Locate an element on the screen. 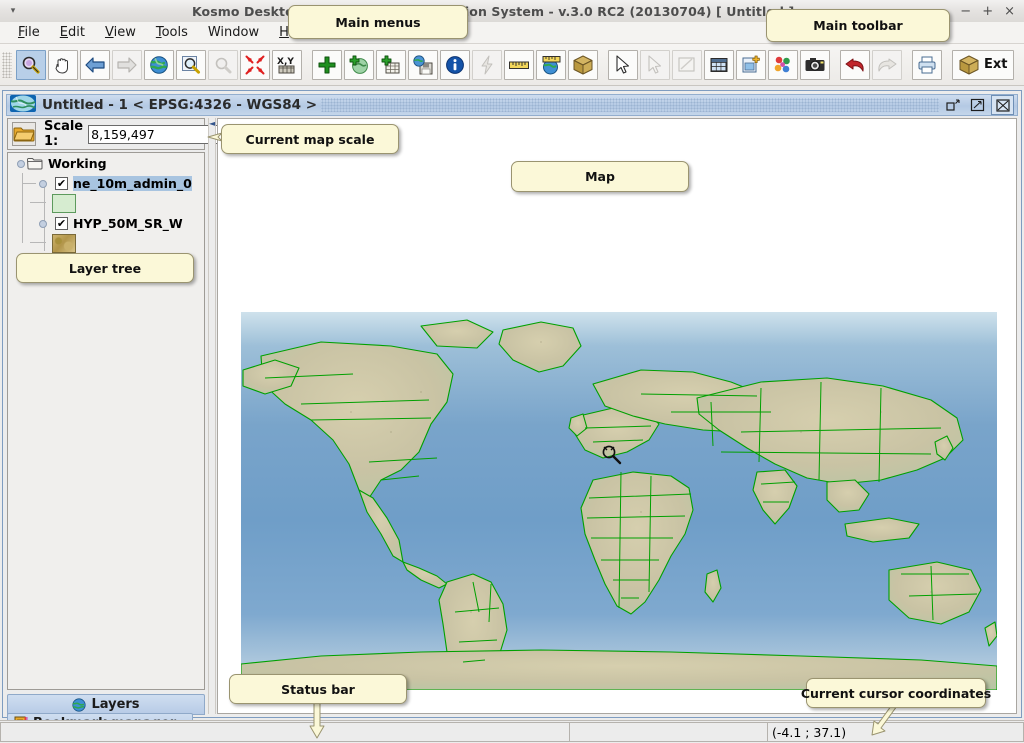  forward-arrow-icon is located at coordinates (127, 64).